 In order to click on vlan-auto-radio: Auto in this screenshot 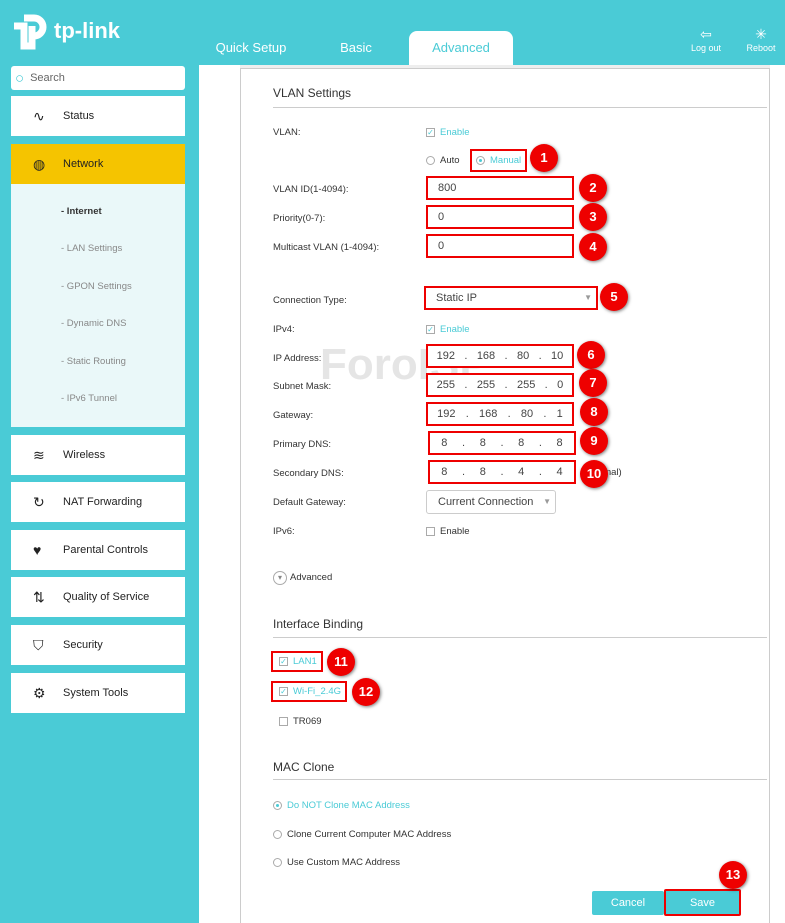, I will do `click(443, 160)`.